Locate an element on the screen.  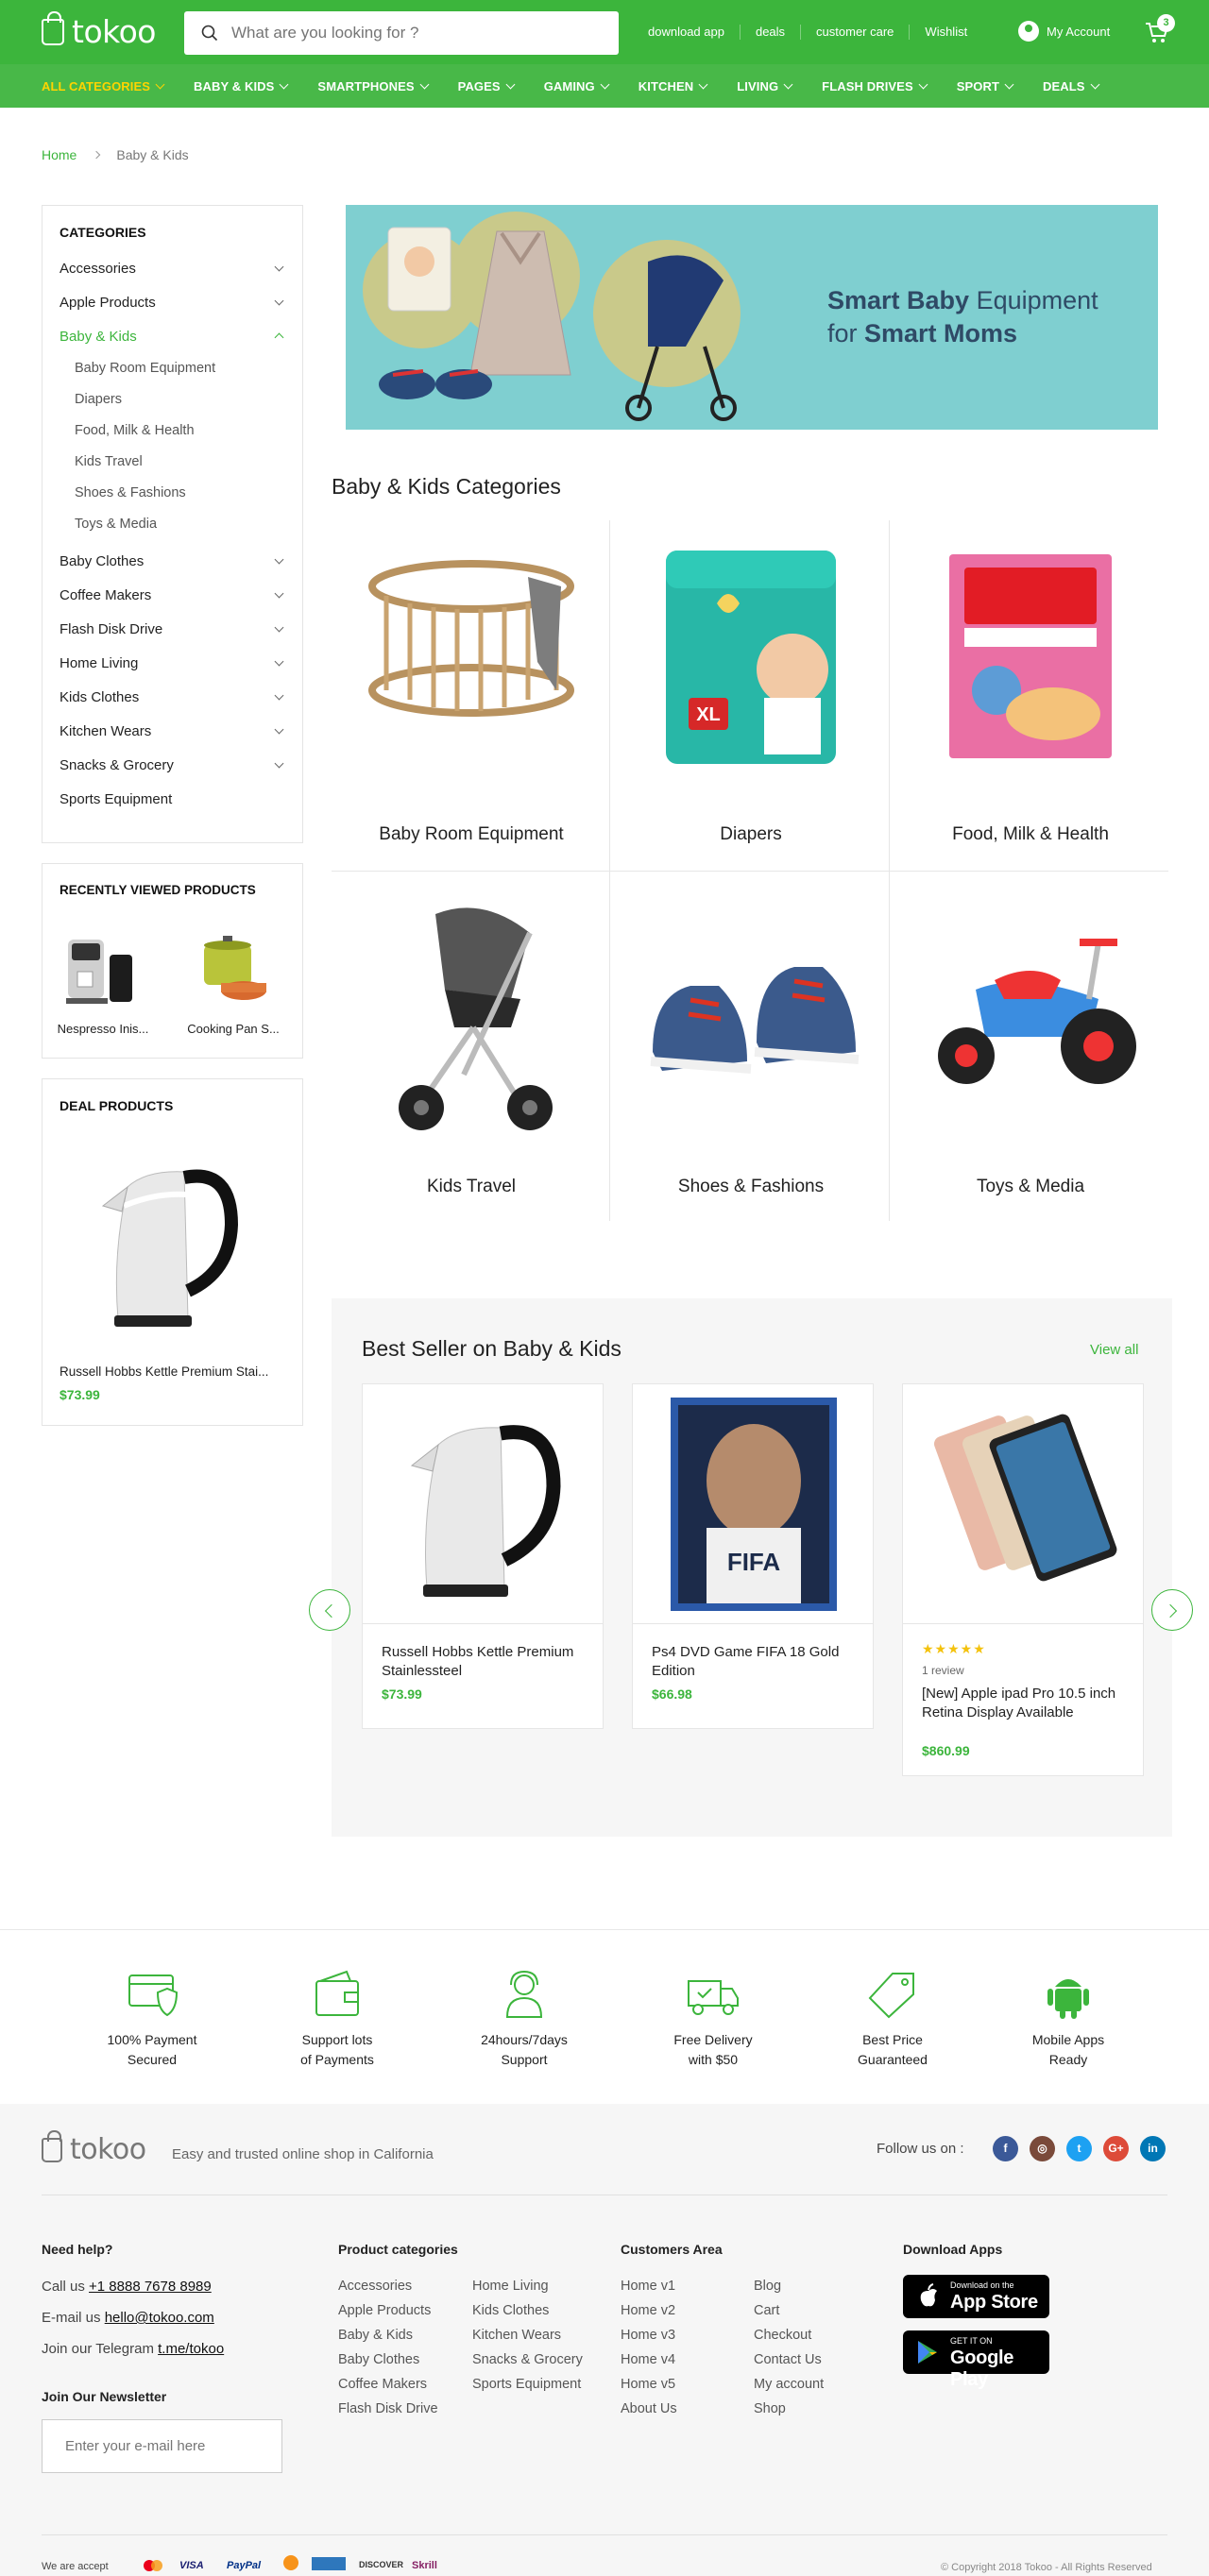
customer-care-link: customer care is located at coordinates (856, 32).